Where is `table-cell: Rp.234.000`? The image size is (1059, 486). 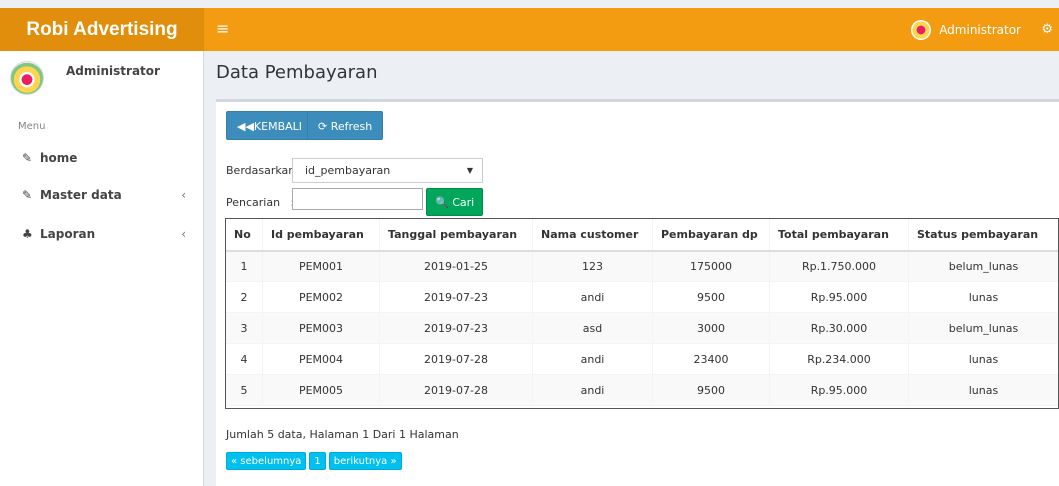 table-cell: Rp.234.000 is located at coordinates (839, 359).